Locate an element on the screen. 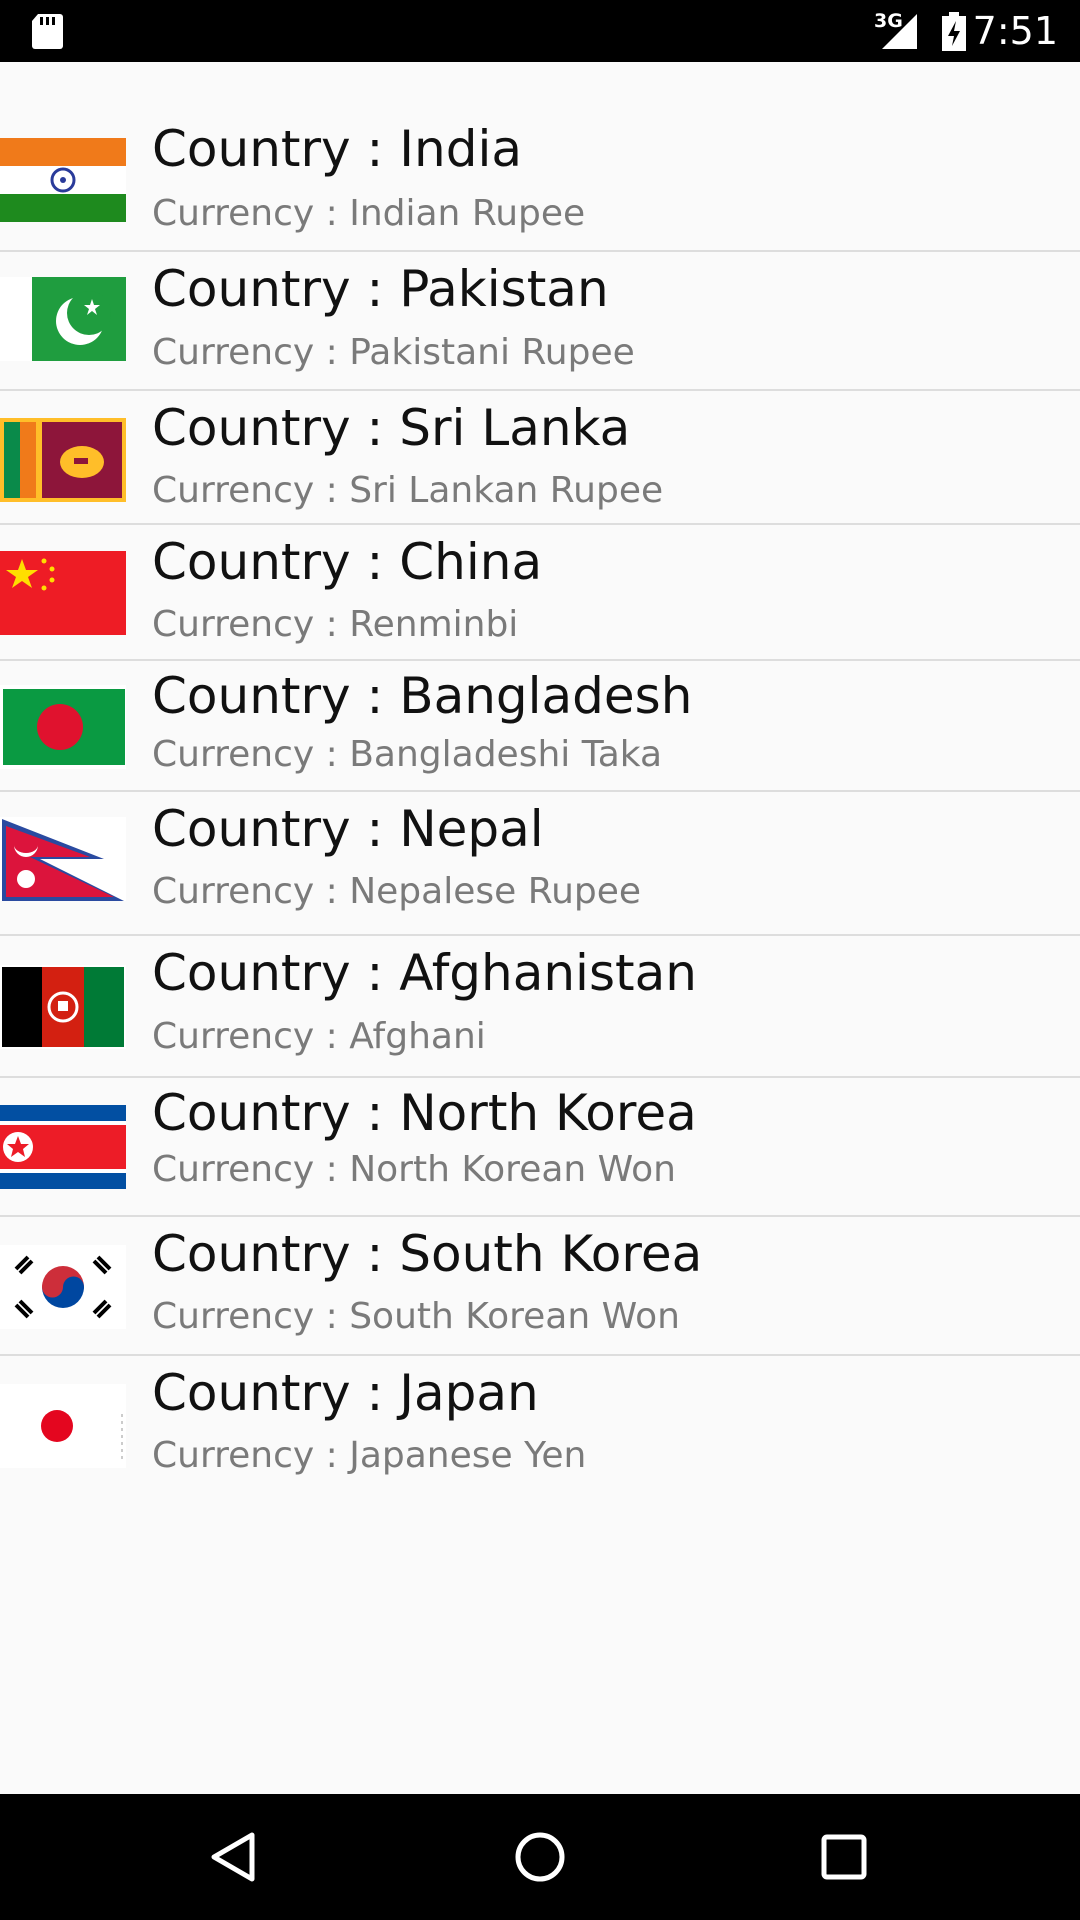  list-item: Country : India Currency : Indian Rupee is located at coordinates (540, 157).